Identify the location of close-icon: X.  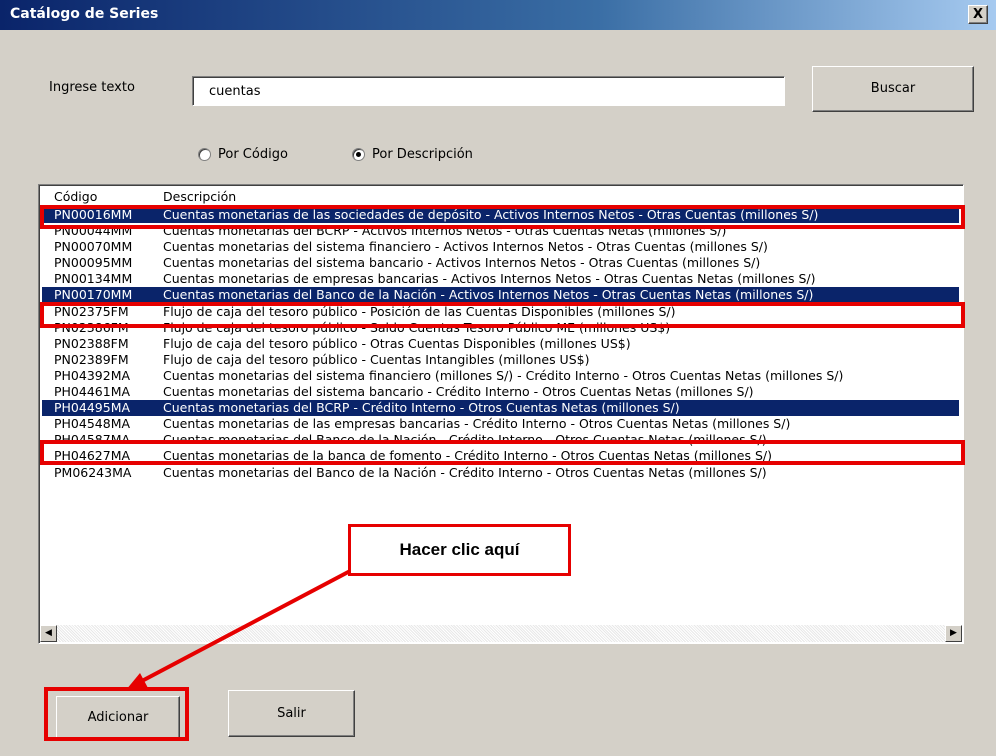
(978, 14).